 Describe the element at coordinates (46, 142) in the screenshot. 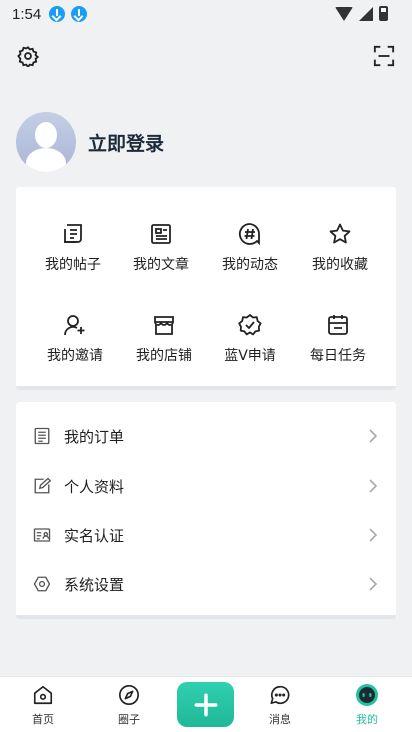

I see `avatar` at that location.